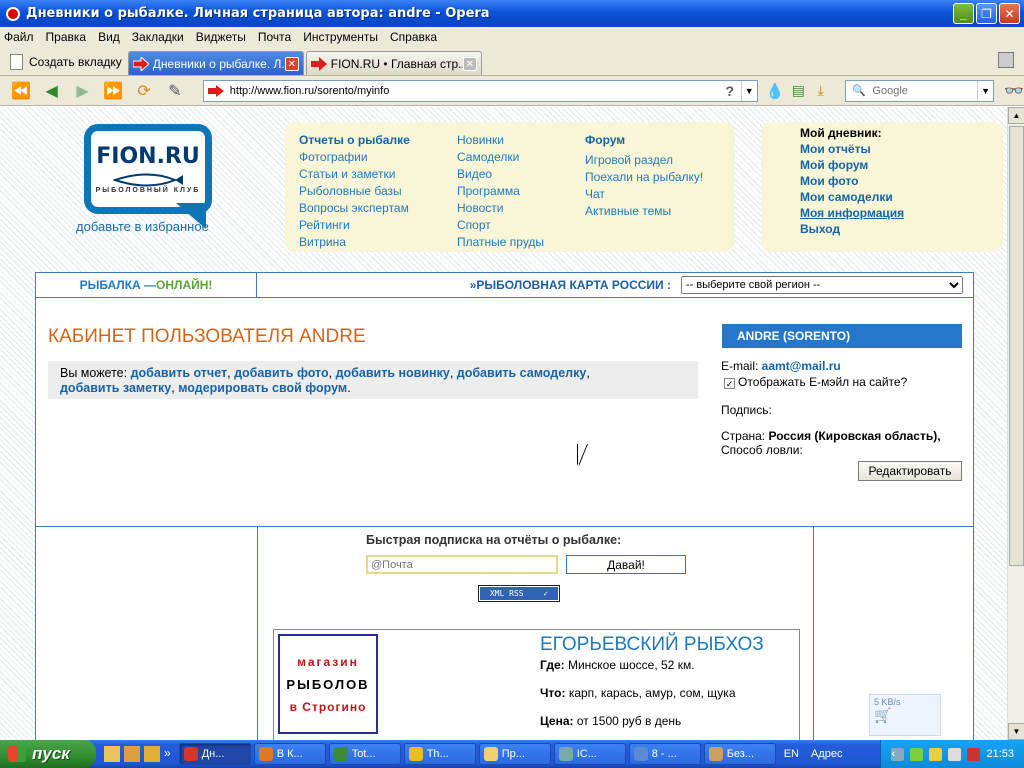  What do you see at coordinates (144, 91) in the screenshot?
I see `reload-icon: ⟳` at bounding box center [144, 91].